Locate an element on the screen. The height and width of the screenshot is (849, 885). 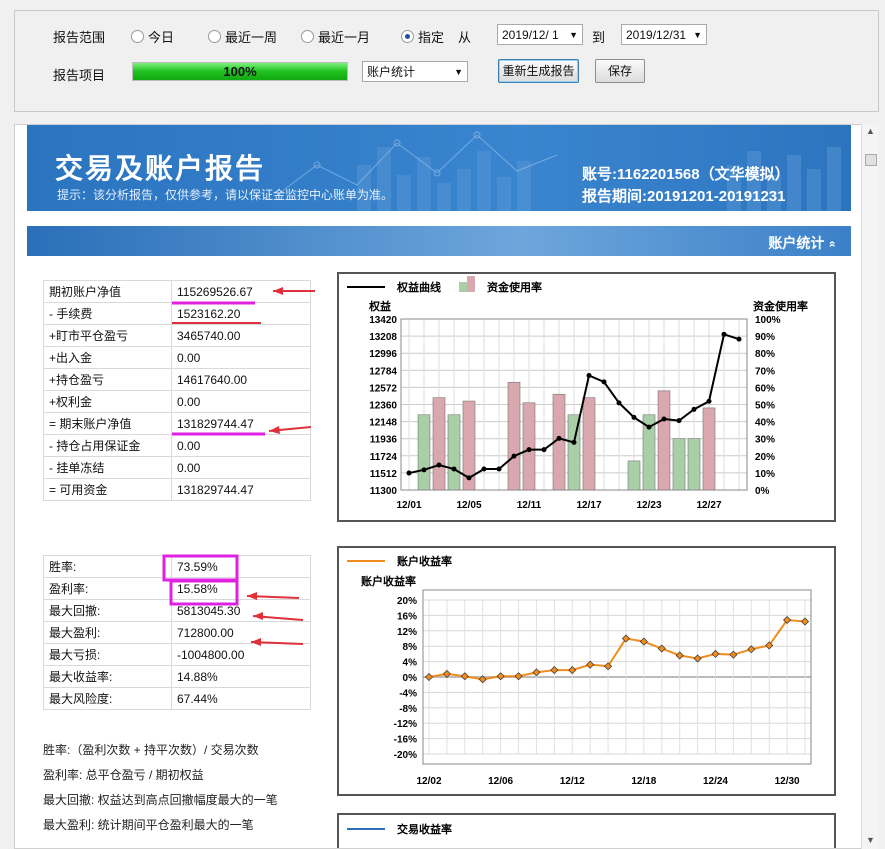
scroll-up-icon: ▲ is located at coordinates (870, 131).